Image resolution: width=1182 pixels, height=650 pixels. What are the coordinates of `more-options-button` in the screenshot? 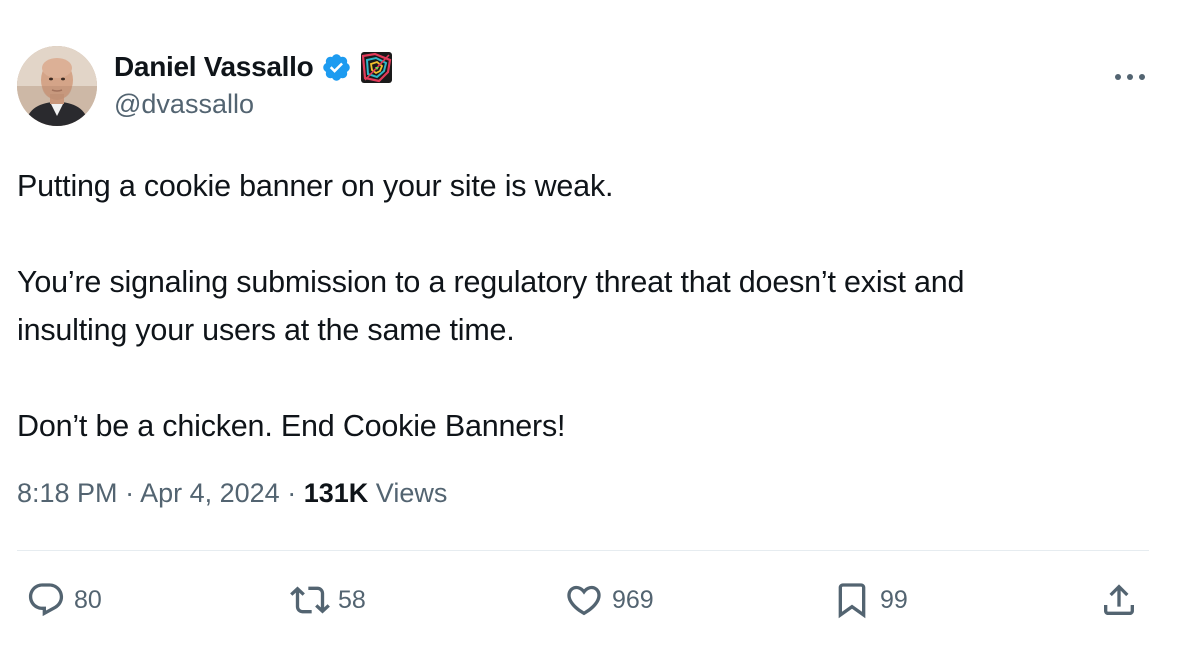 It's located at (1130, 77).